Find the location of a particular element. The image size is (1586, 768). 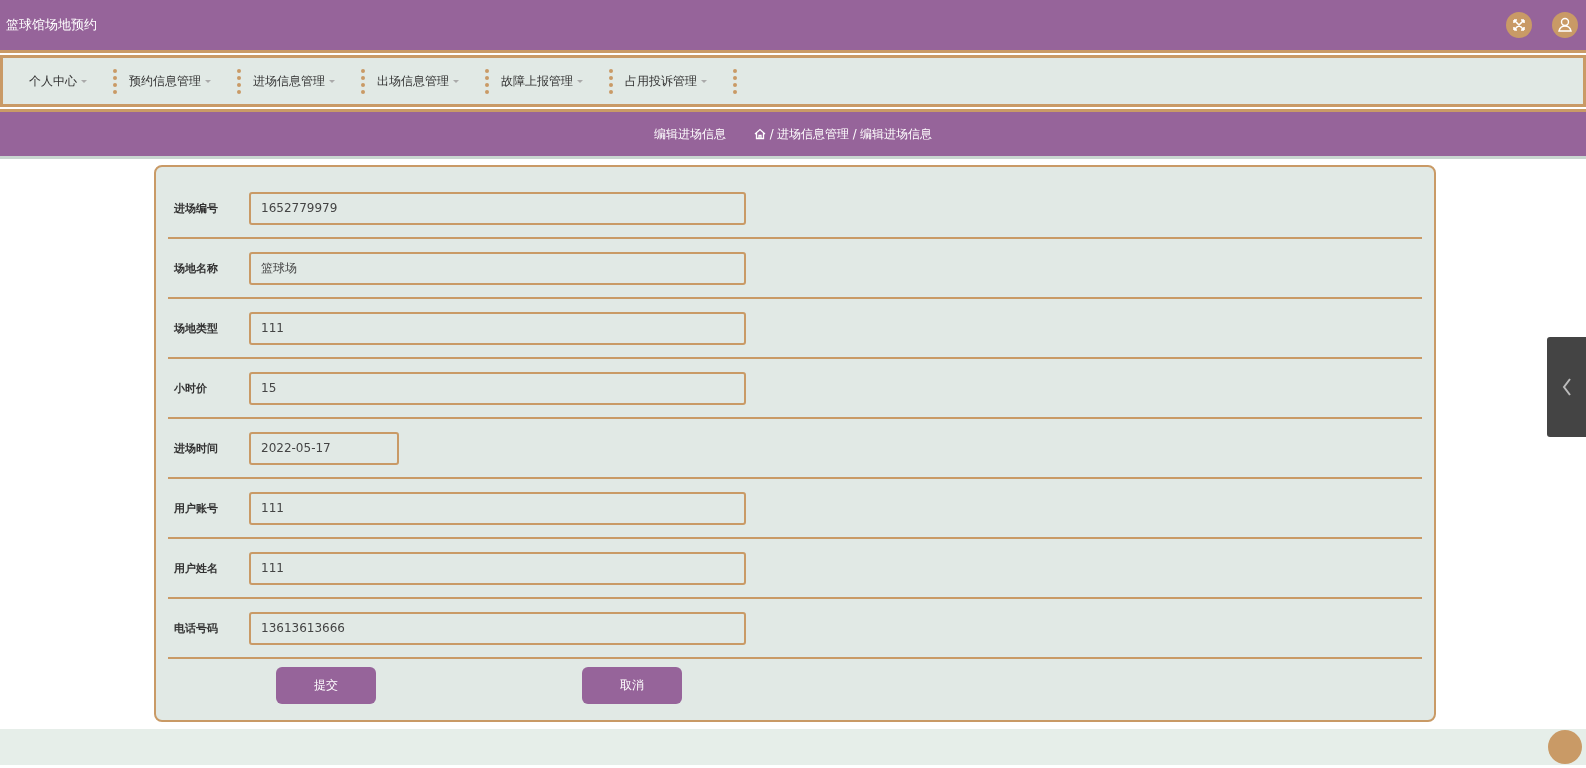

submit-button: 提交 is located at coordinates (326, 685).